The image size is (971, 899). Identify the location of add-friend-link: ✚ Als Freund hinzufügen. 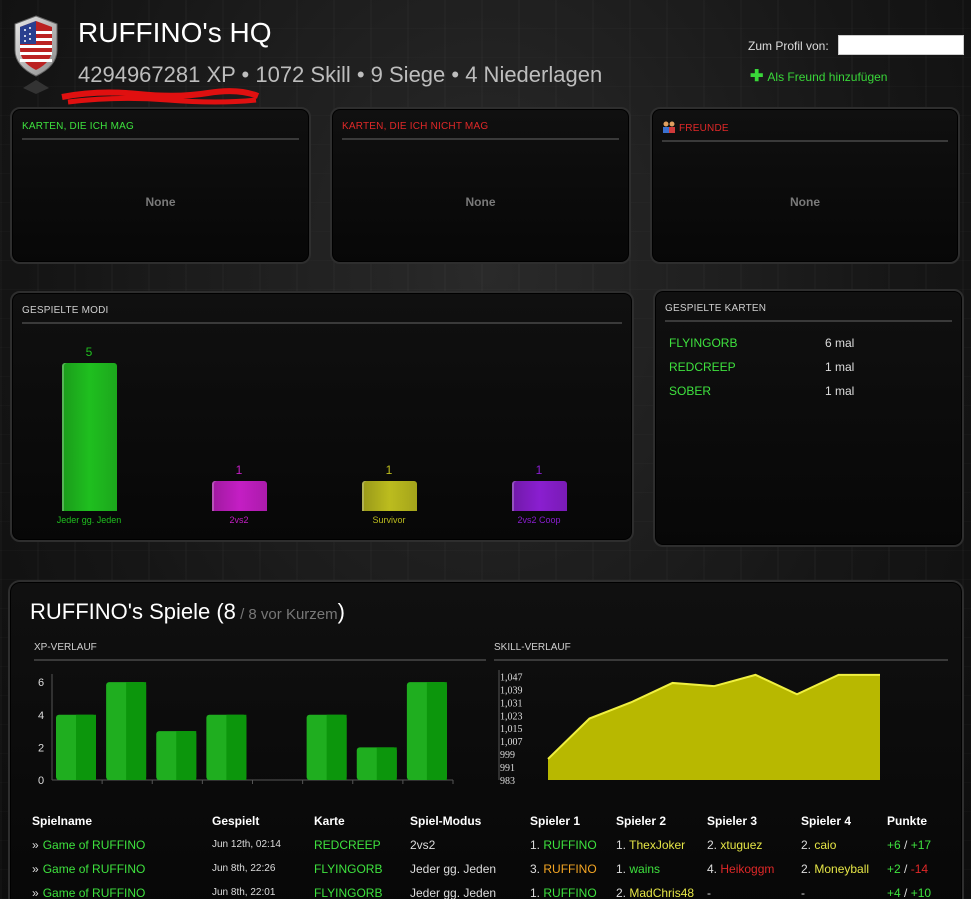
(819, 76).